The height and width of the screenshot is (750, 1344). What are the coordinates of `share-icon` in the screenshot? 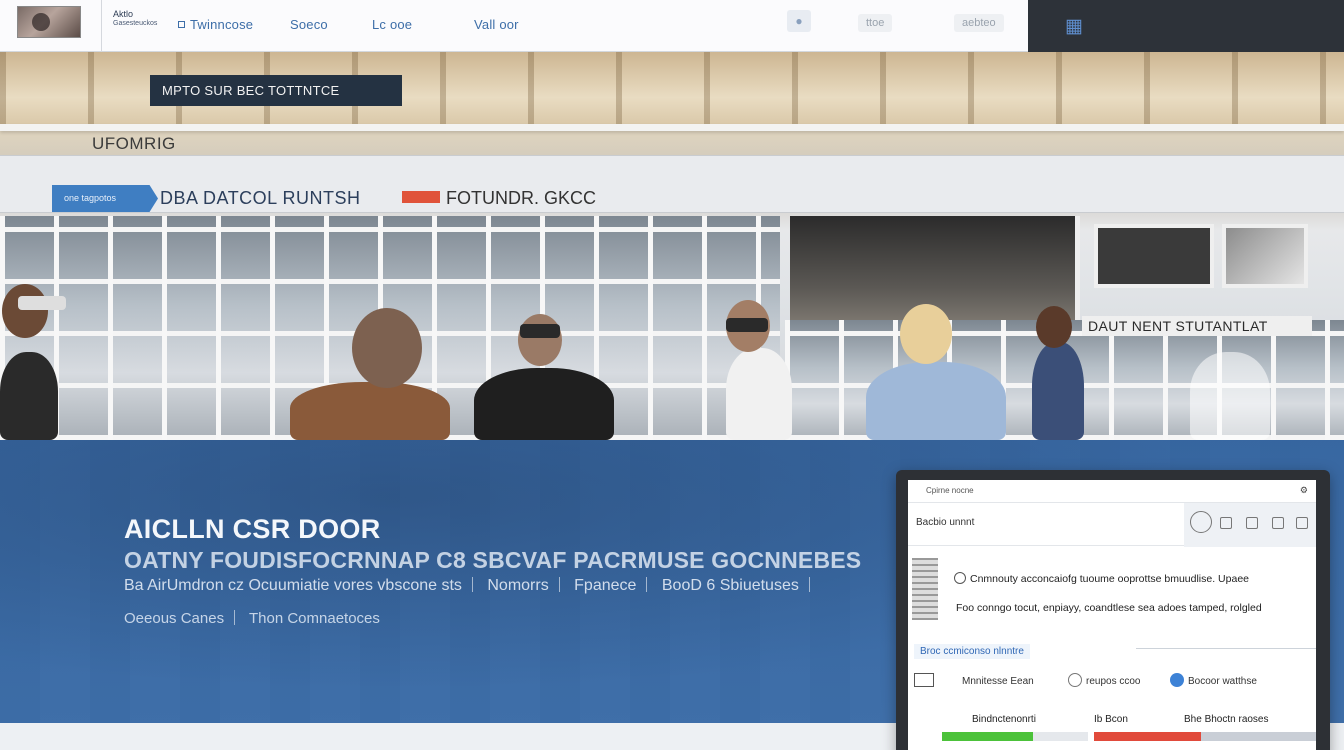 It's located at (1252, 523).